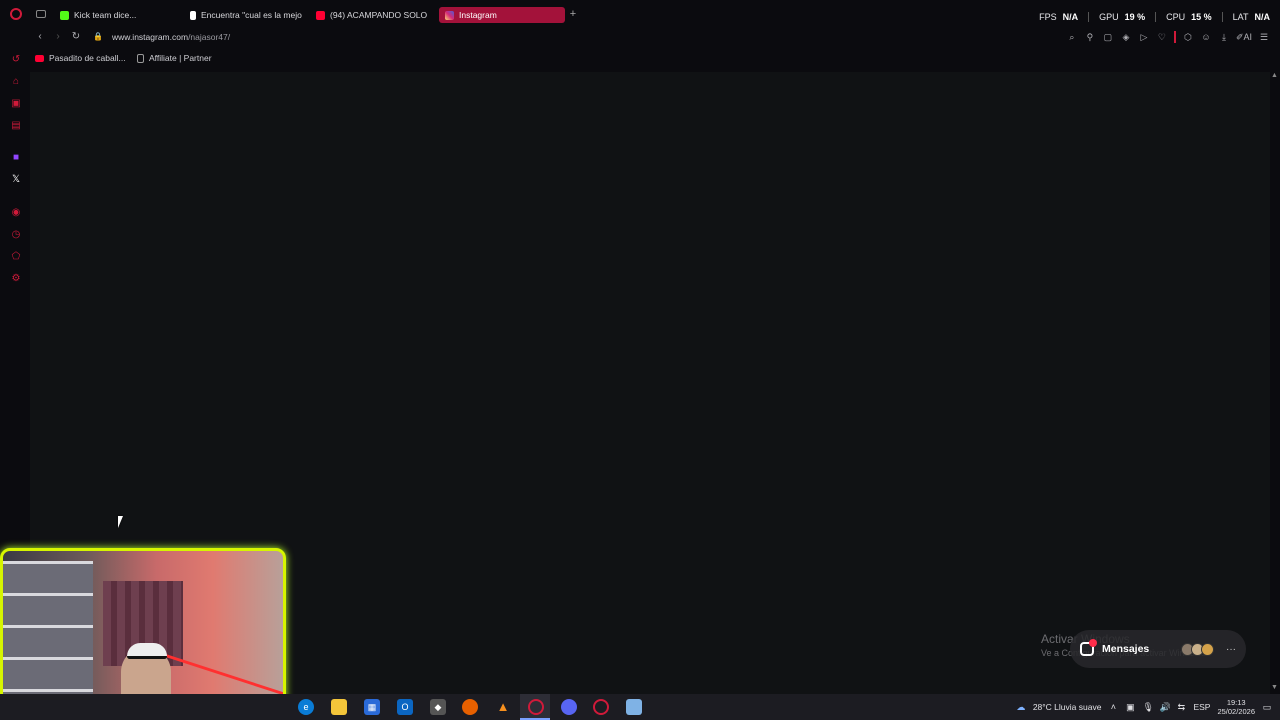  I want to click on tv-icon: ▤, so click(16, 126).